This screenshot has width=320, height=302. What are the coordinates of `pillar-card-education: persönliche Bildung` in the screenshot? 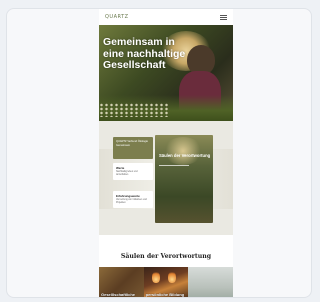 It's located at (166, 282).